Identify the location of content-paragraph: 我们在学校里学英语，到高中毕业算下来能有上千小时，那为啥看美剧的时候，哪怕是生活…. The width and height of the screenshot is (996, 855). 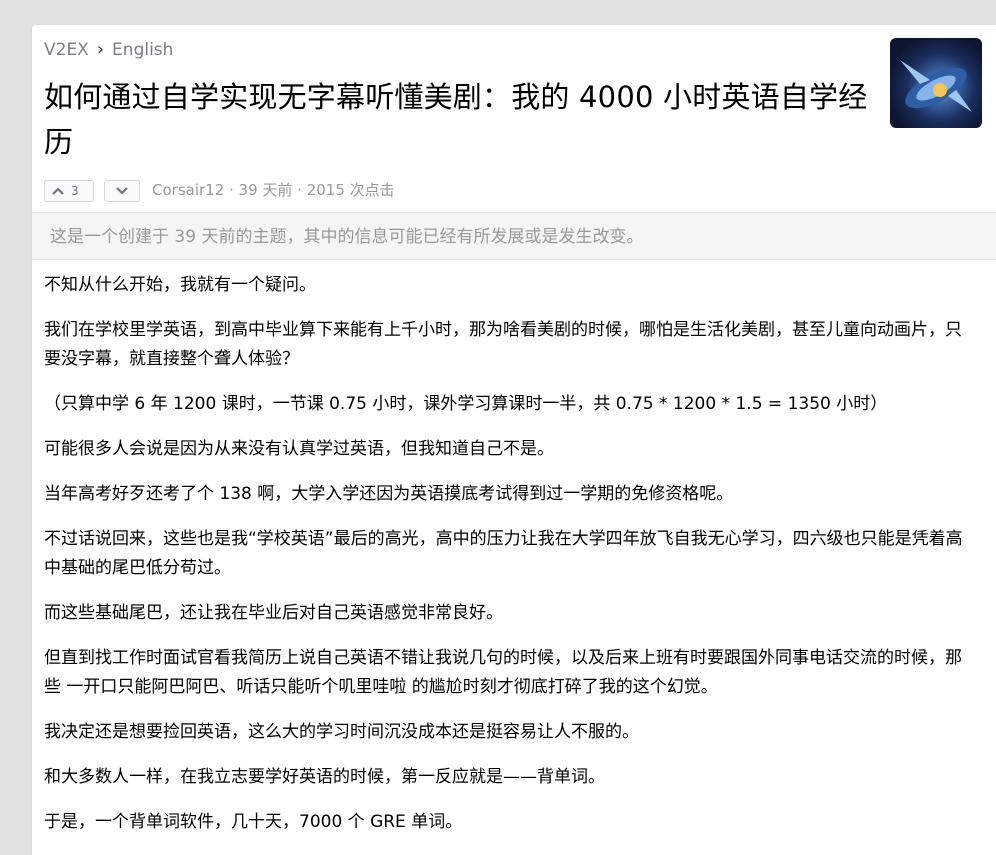
(503, 344).